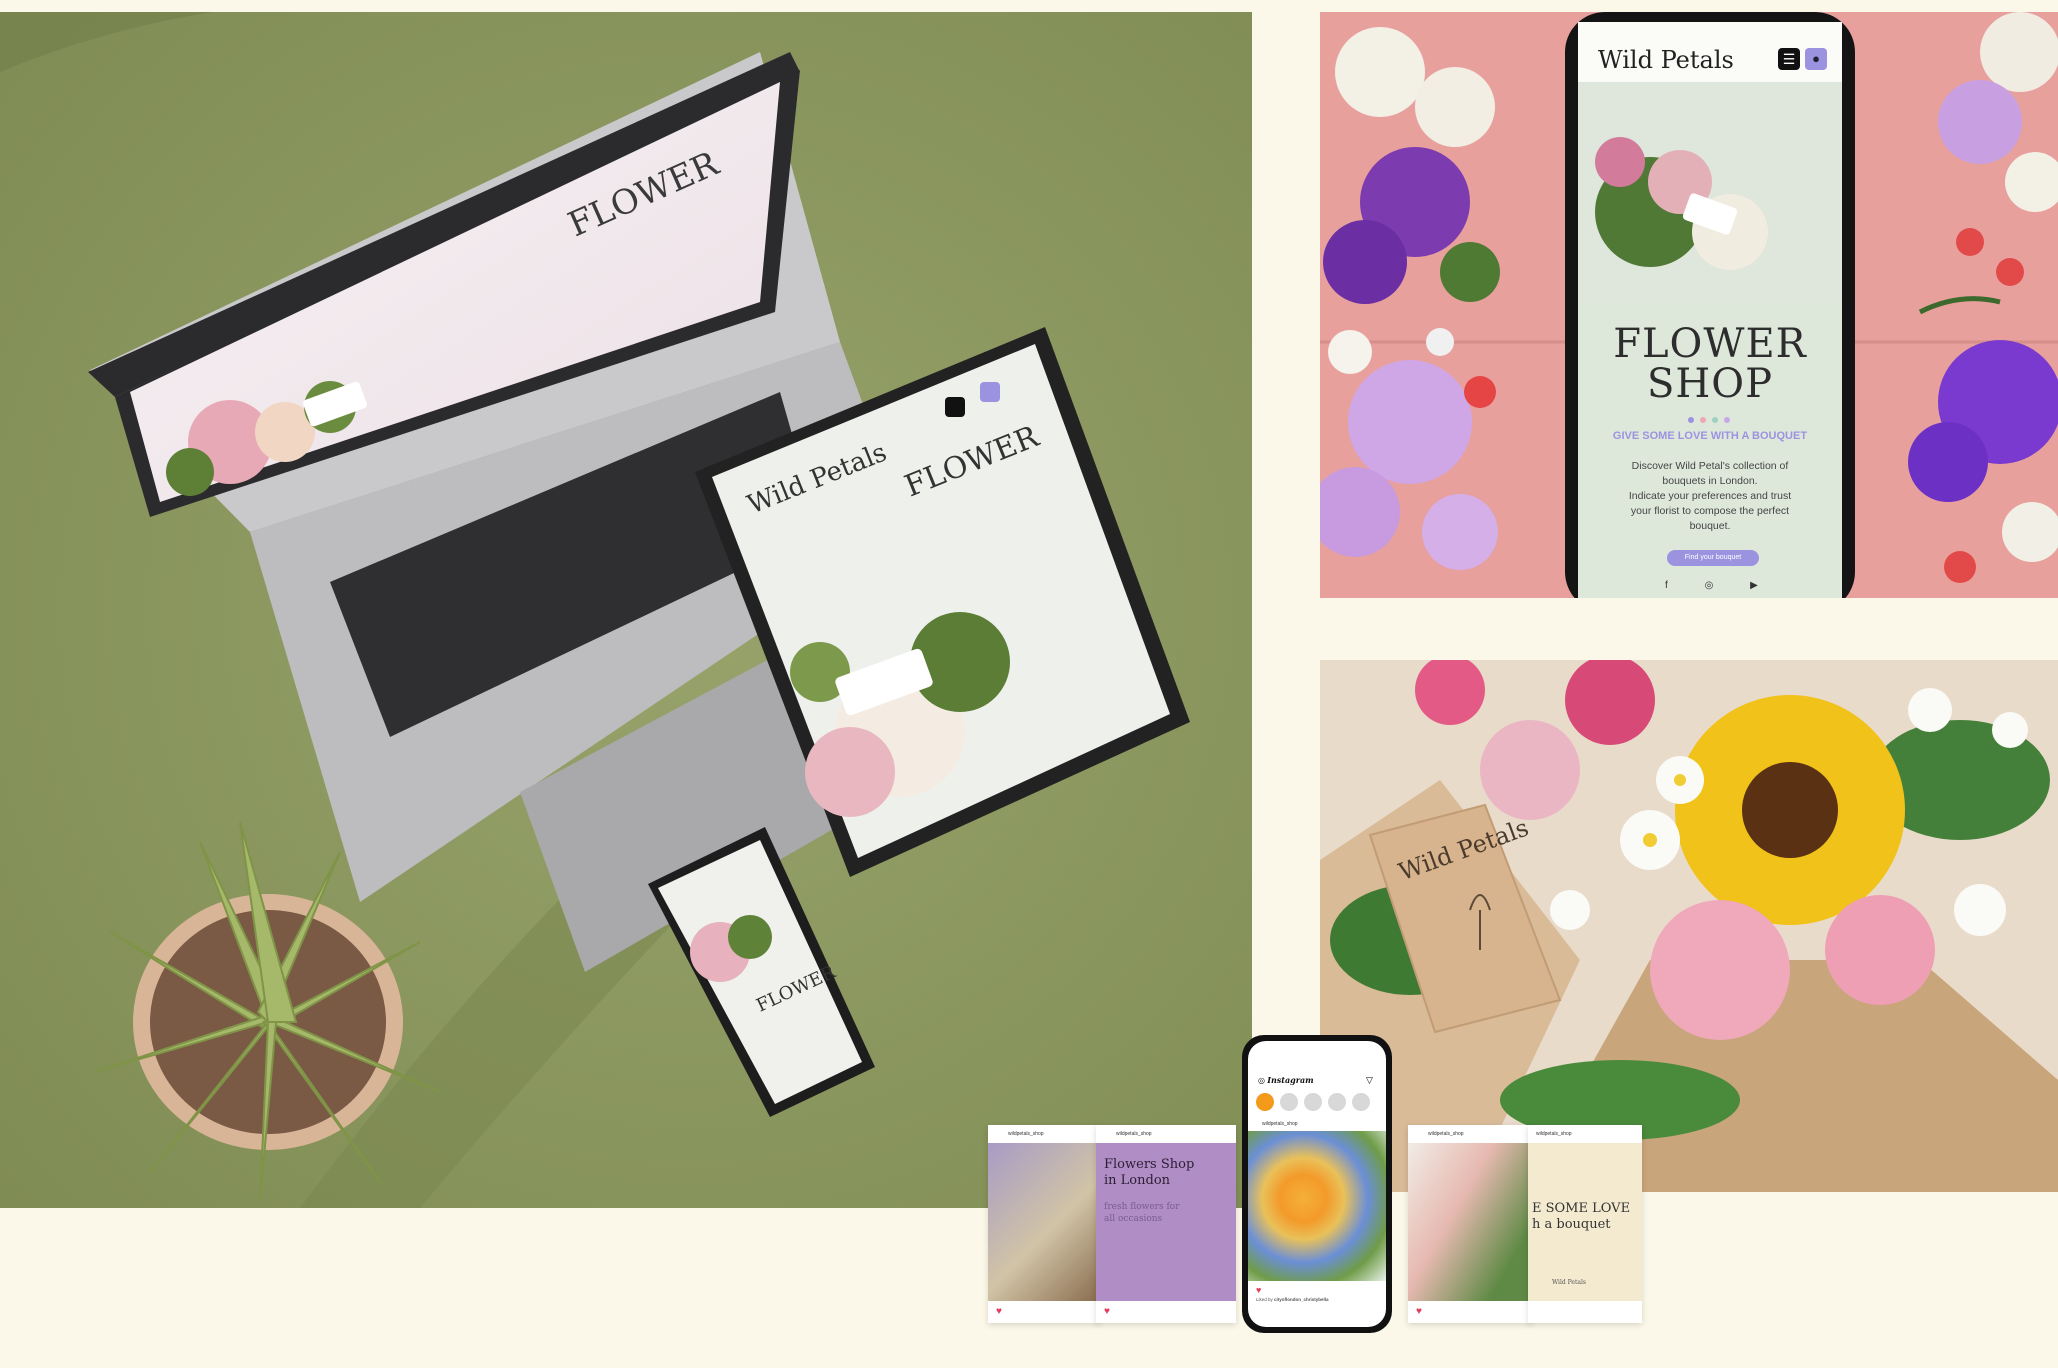 This screenshot has height=1368, width=2058. I want to click on youtube-icon: ▶, so click(1754, 585).